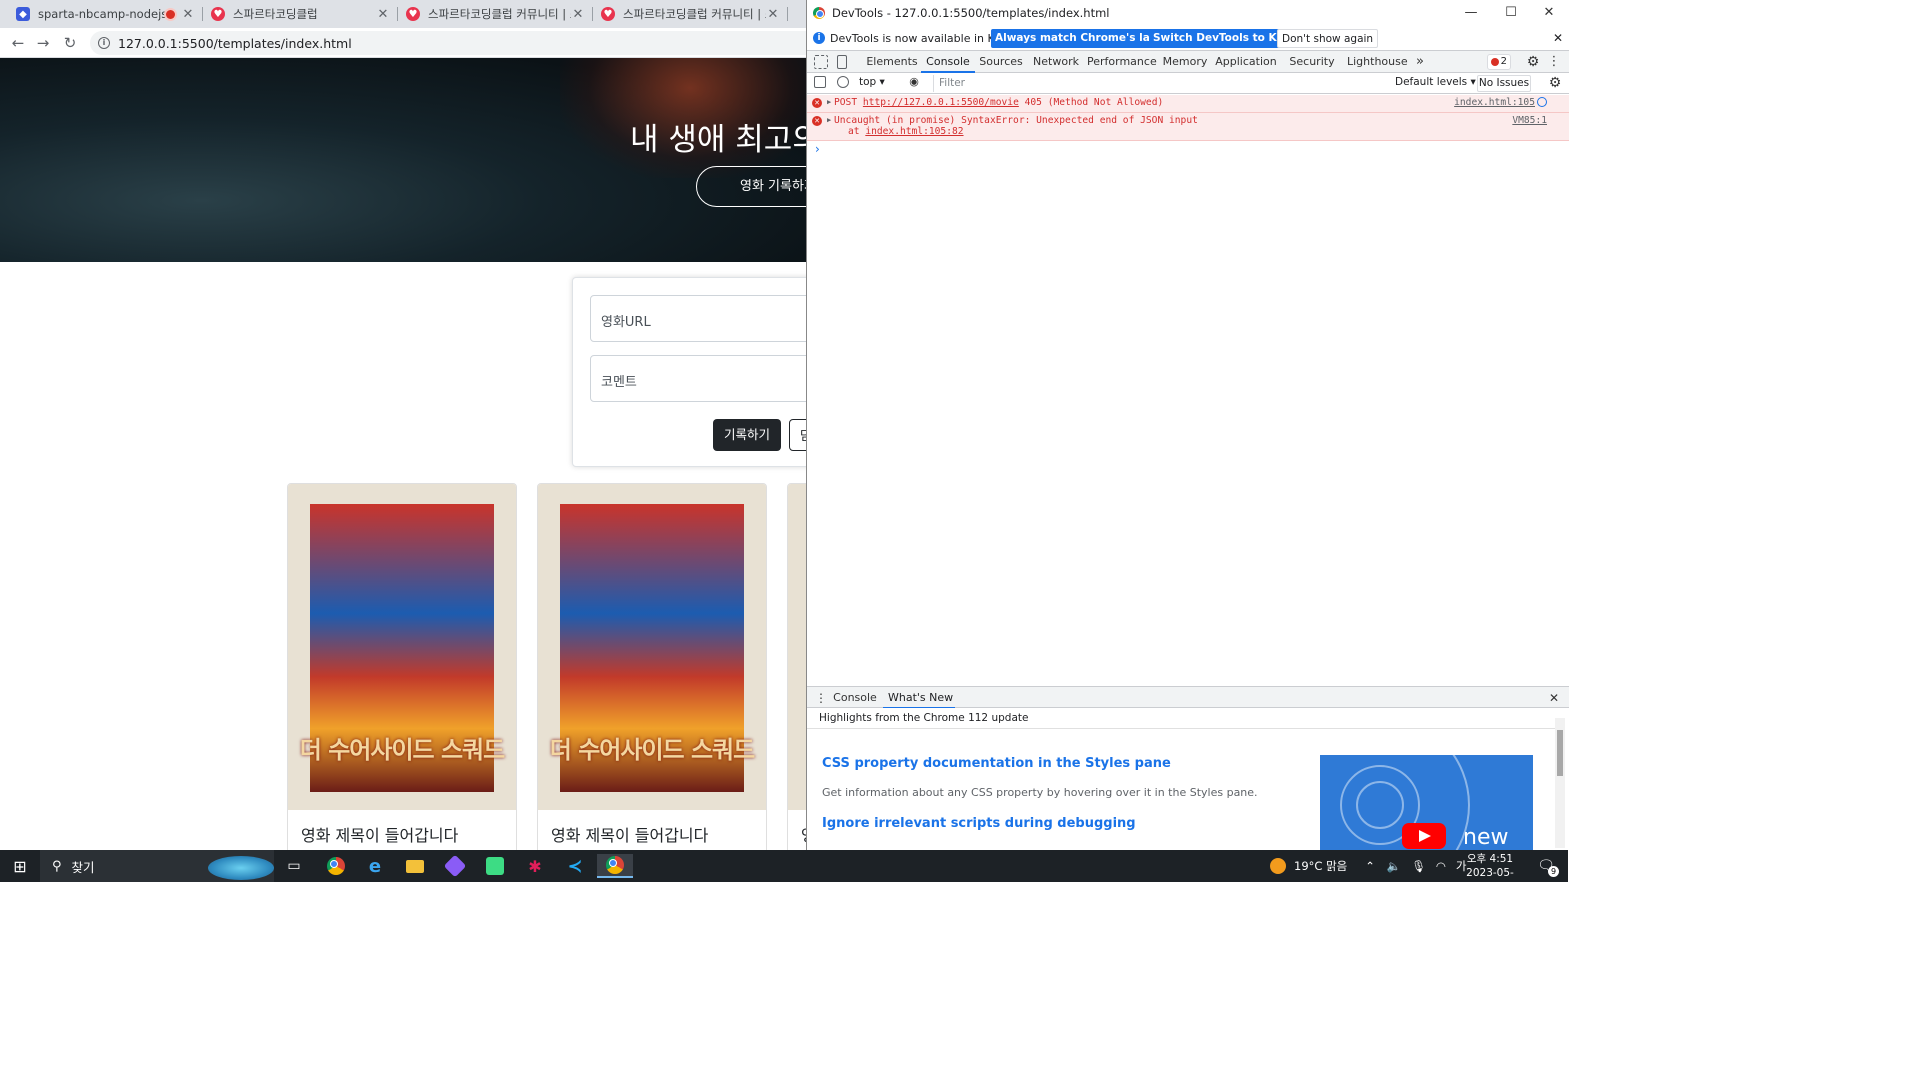  I want to click on more-options-icon: ⋮, so click(1554, 62).